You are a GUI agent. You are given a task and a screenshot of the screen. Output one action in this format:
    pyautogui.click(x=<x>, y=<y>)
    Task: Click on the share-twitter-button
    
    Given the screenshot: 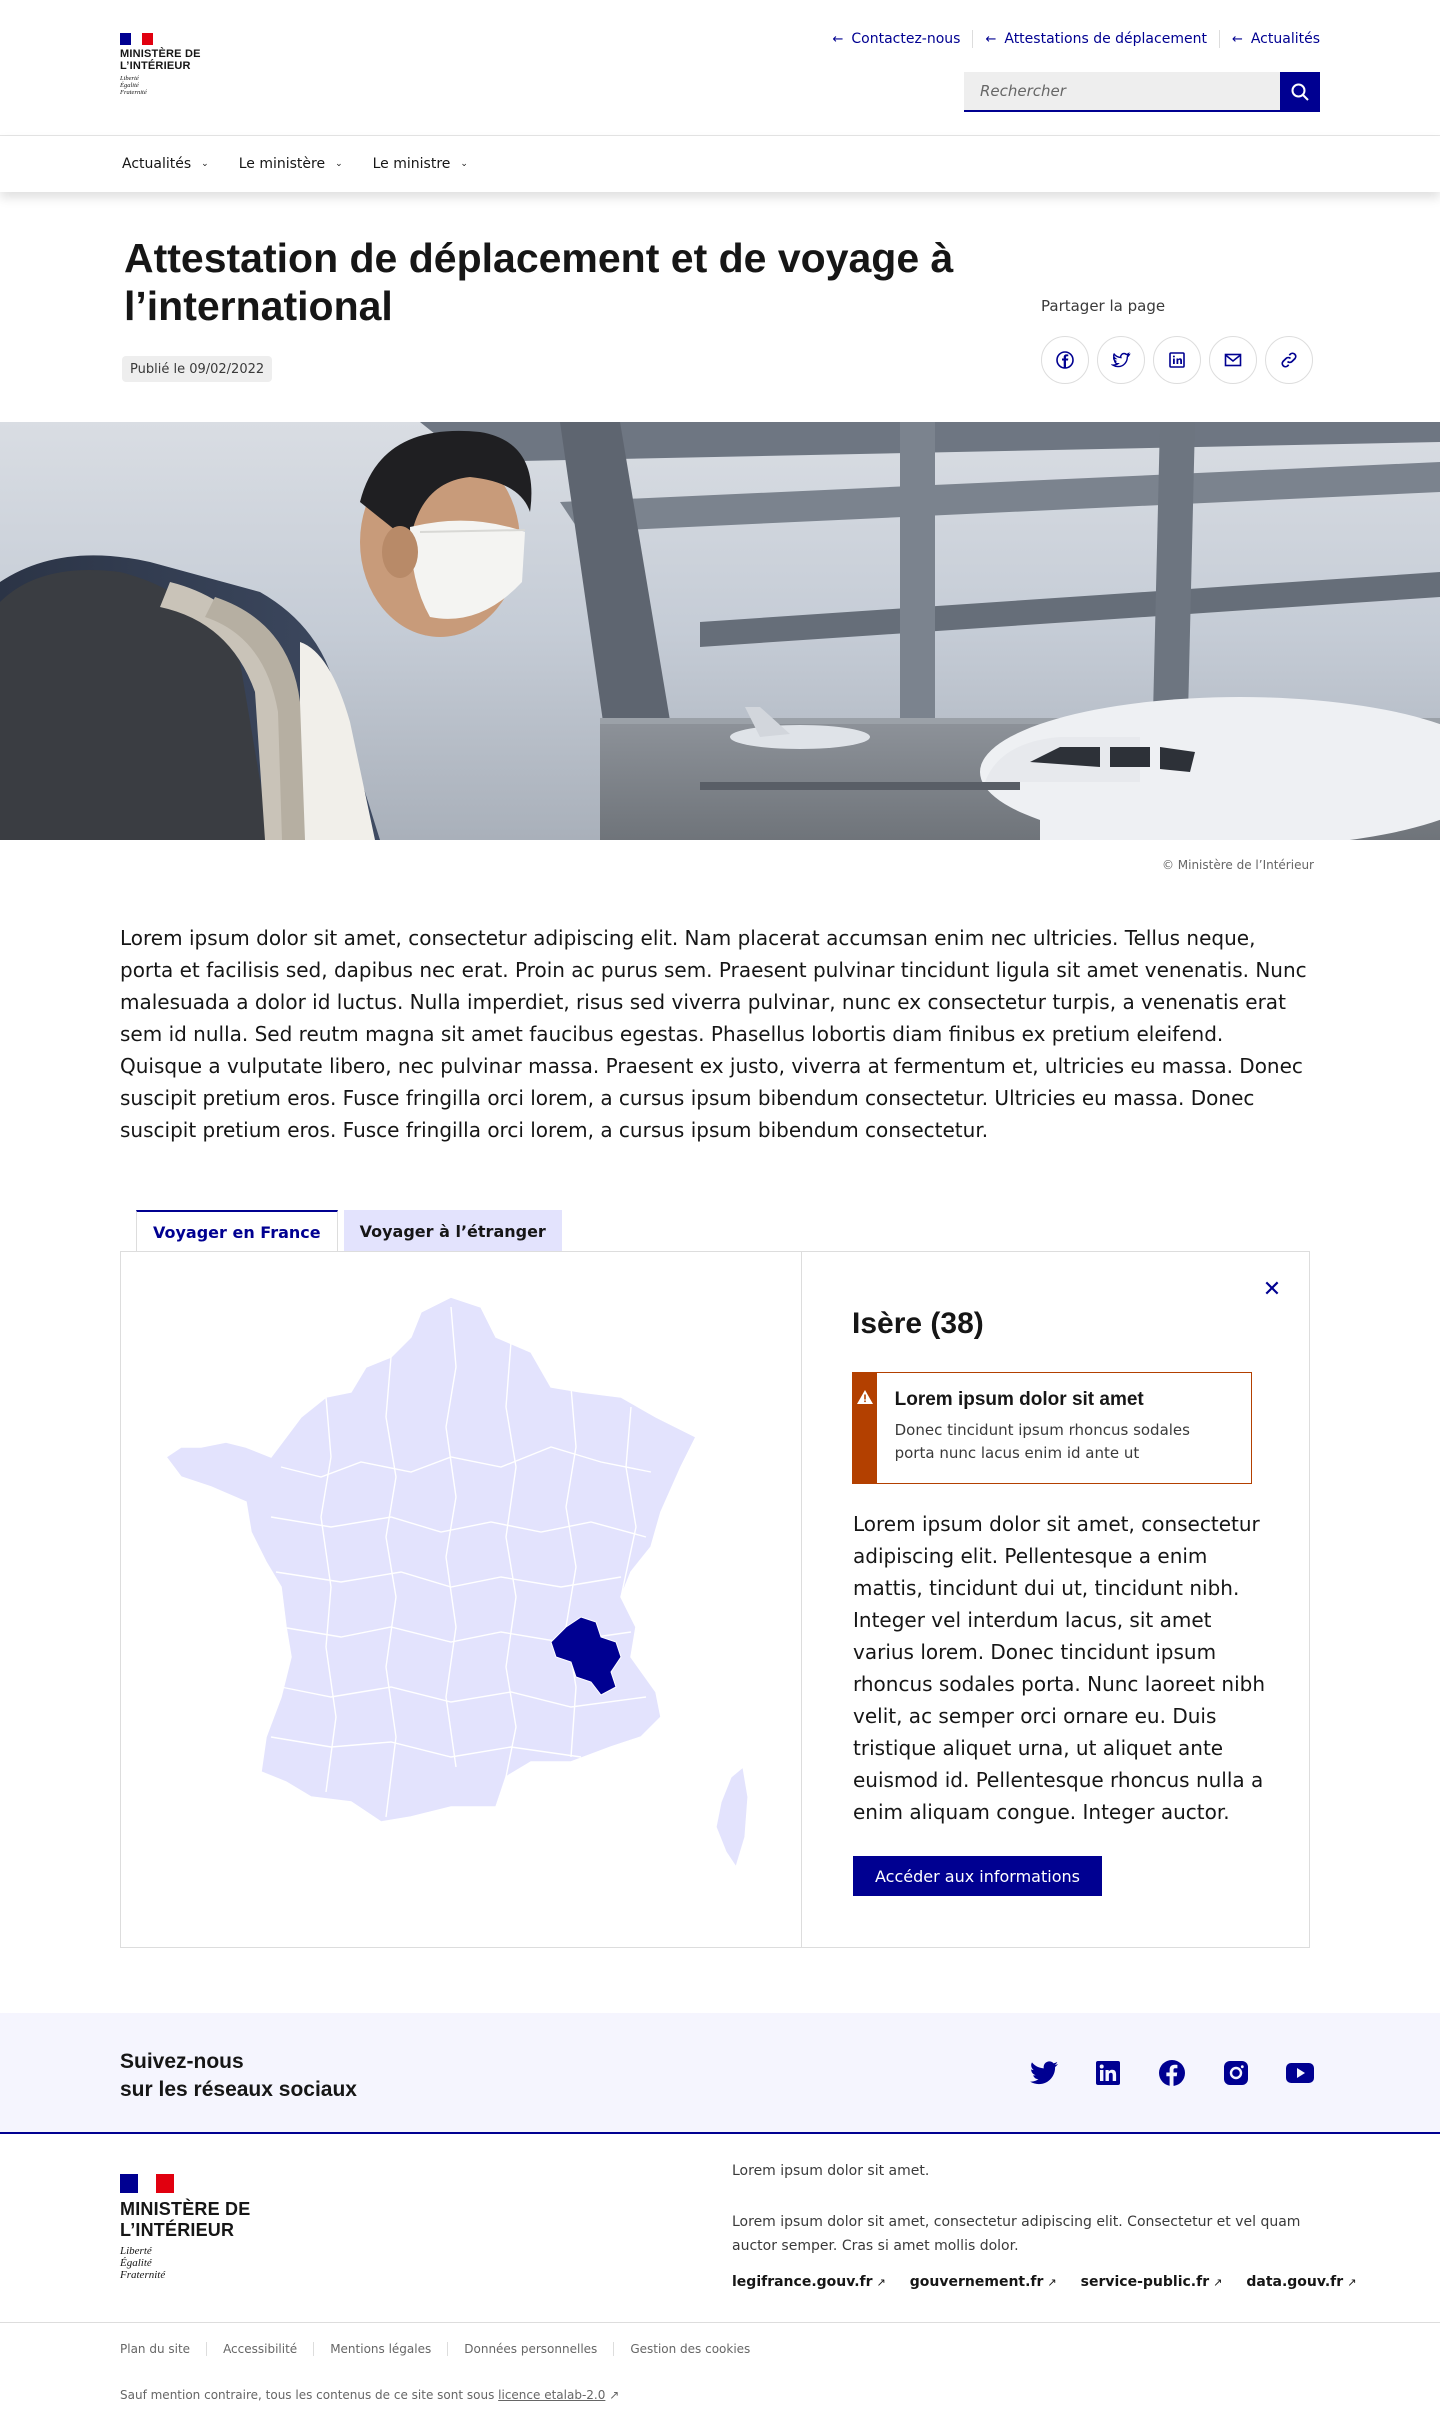 What is the action you would take?
    pyautogui.click(x=1121, y=360)
    